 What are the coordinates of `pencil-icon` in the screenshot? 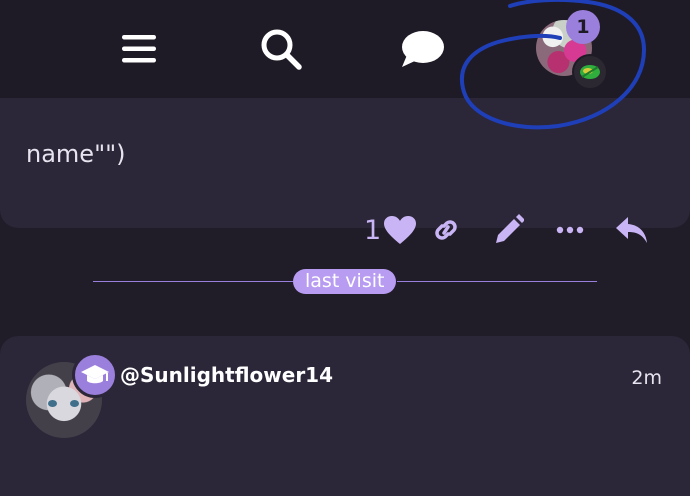 It's located at (510, 228).